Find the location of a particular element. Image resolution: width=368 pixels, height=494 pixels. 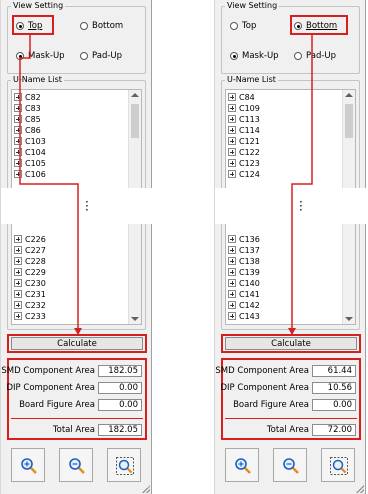

right-connector-arrow is located at coordinates (302, 184).